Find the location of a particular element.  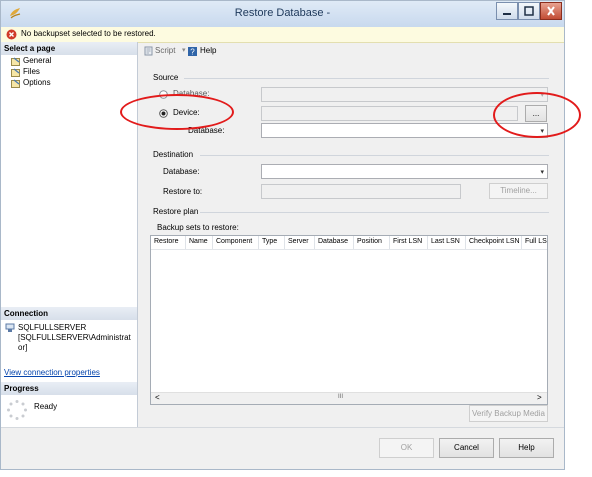

connection-header: Connection is located at coordinates (69, 313).